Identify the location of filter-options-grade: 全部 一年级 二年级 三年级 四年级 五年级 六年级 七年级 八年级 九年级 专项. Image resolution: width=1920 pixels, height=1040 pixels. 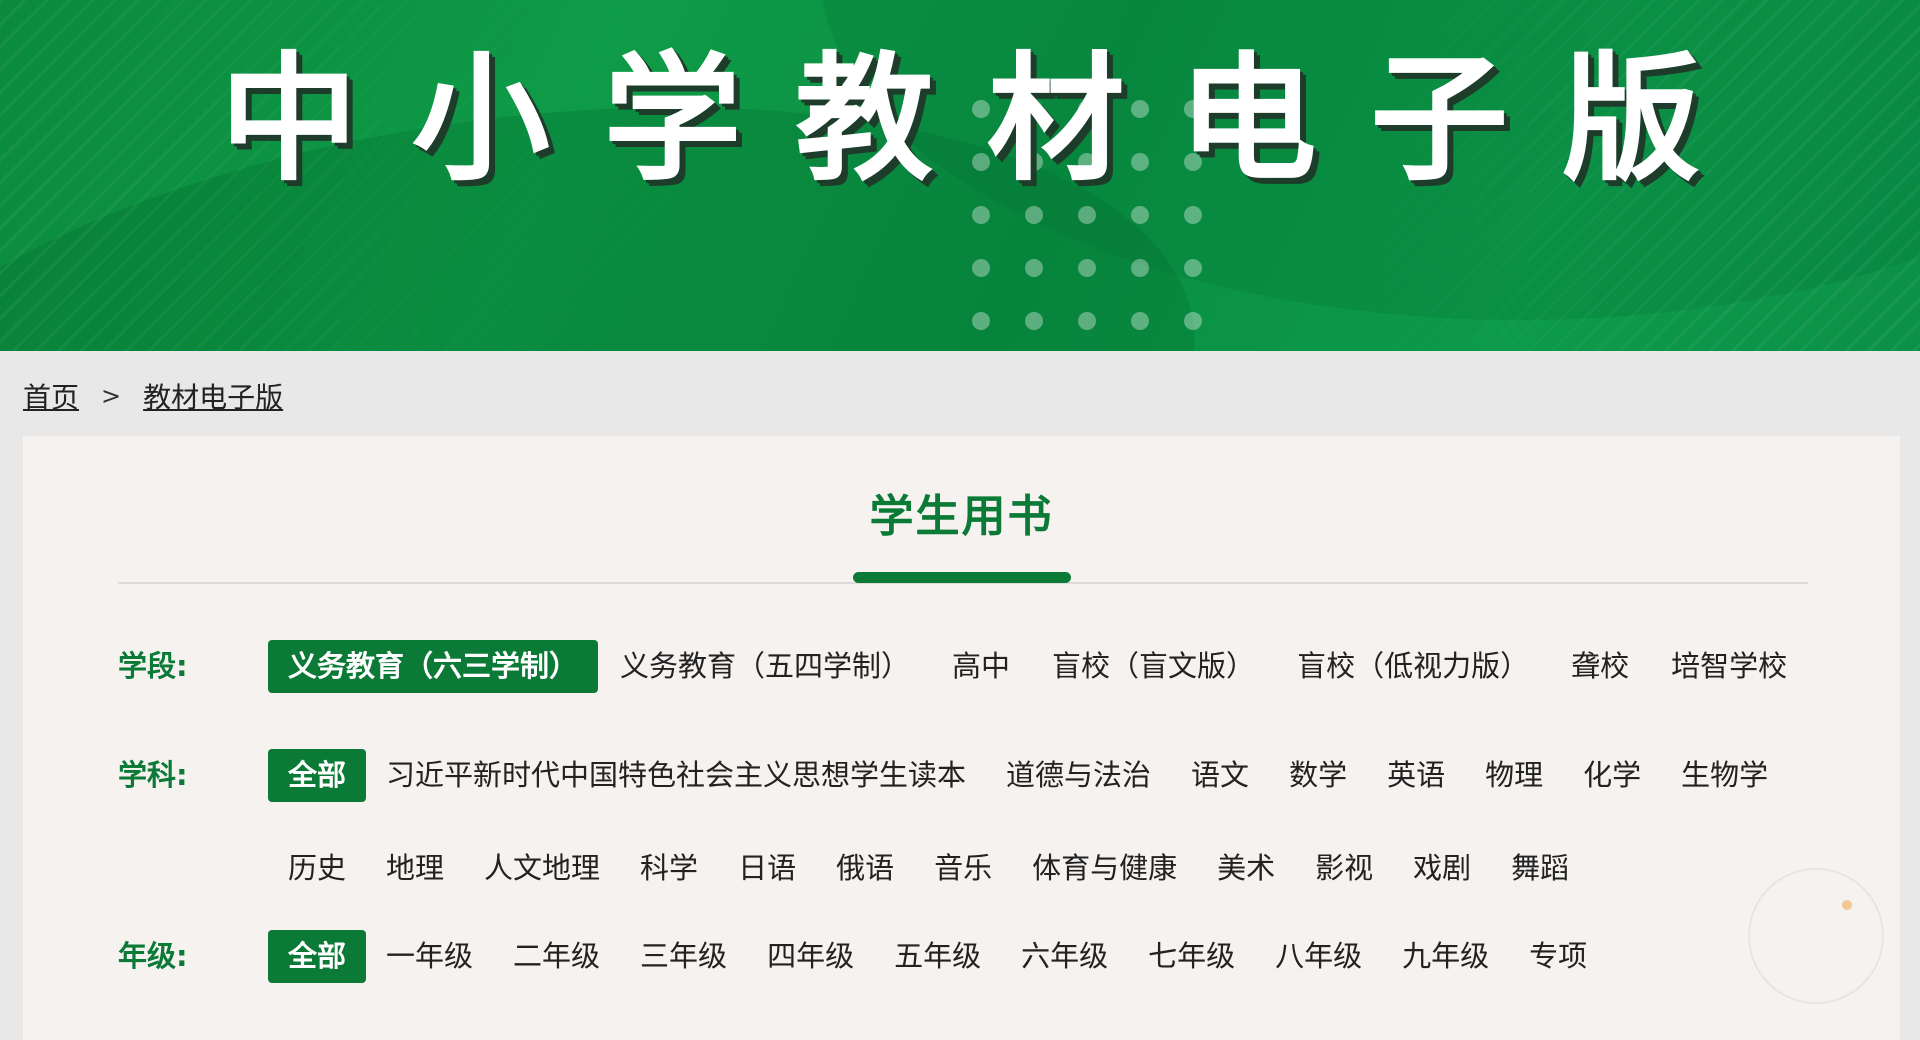
(1048, 956).